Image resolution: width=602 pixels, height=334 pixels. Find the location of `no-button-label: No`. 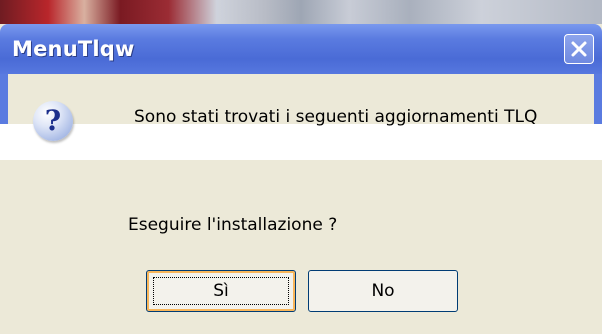

no-button-label: No is located at coordinates (383, 291).